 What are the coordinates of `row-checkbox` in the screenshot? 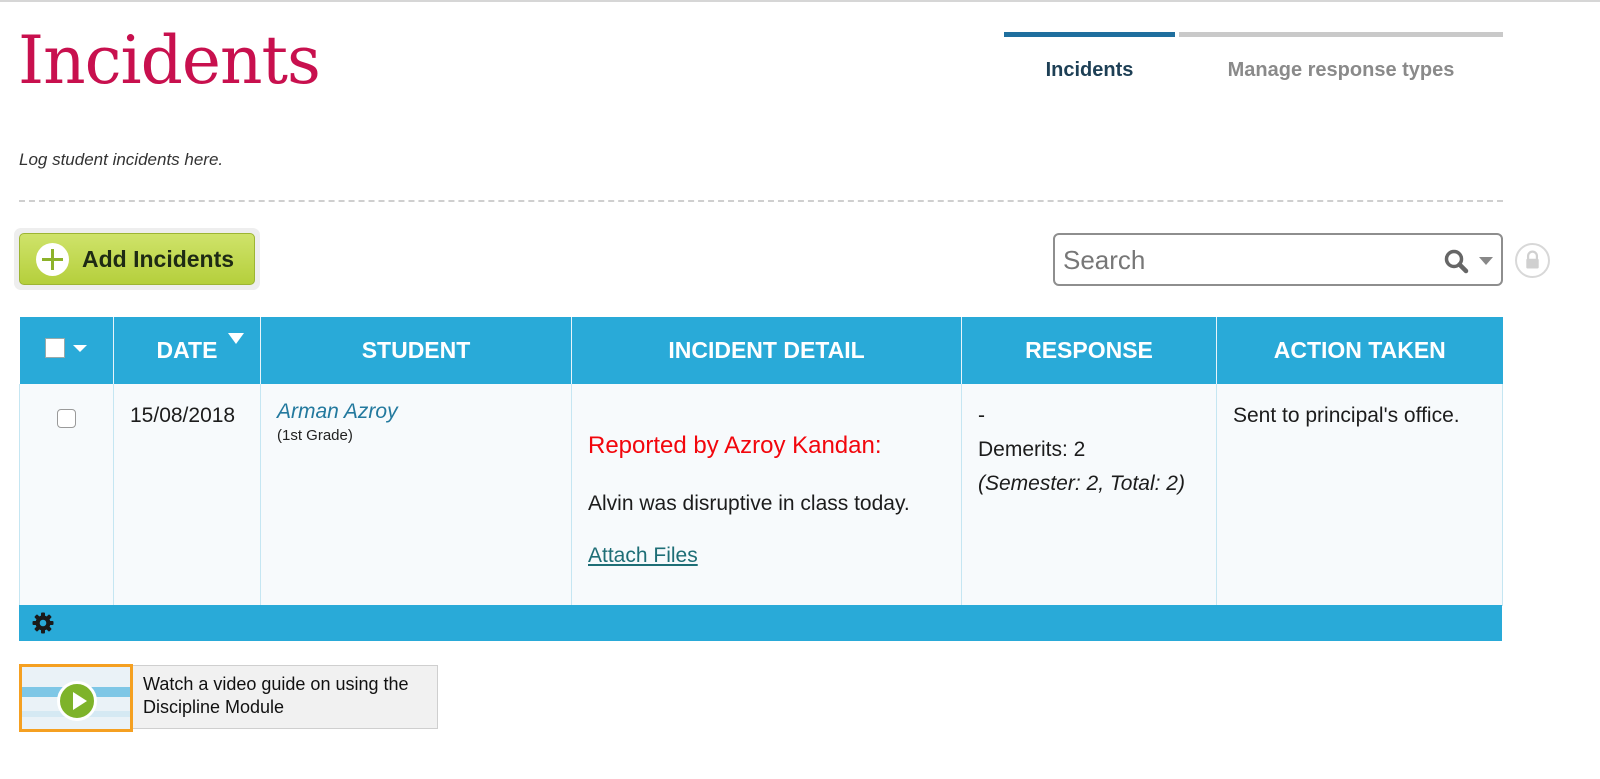 It's located at (66, 418).